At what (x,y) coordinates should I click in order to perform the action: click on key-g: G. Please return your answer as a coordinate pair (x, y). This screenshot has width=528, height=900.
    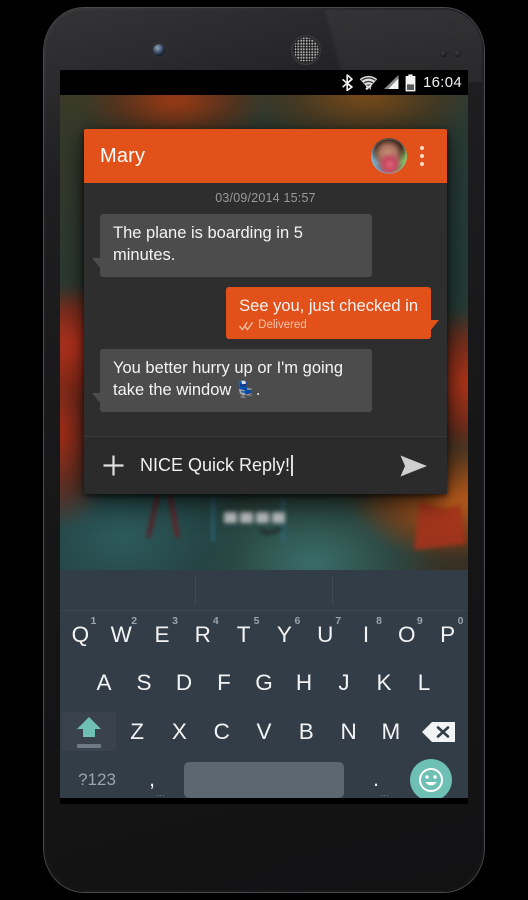
    Looking at the image, I should click on (264, 683).